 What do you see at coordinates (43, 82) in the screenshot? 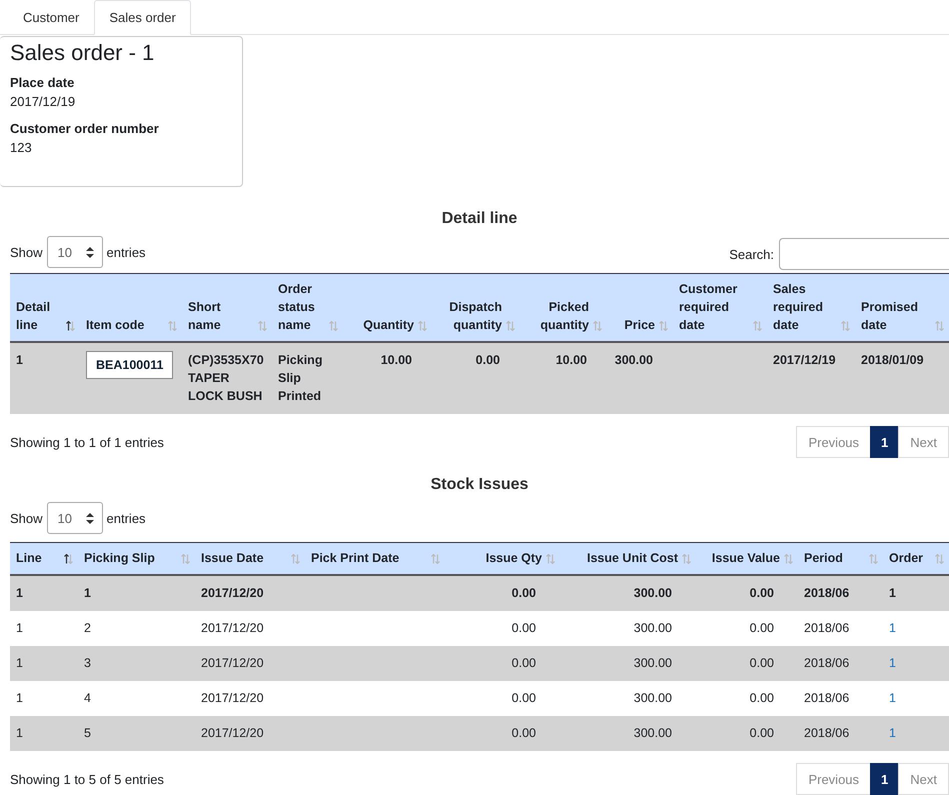
I see `field-label: Place date` at bounding box center [43, 82].